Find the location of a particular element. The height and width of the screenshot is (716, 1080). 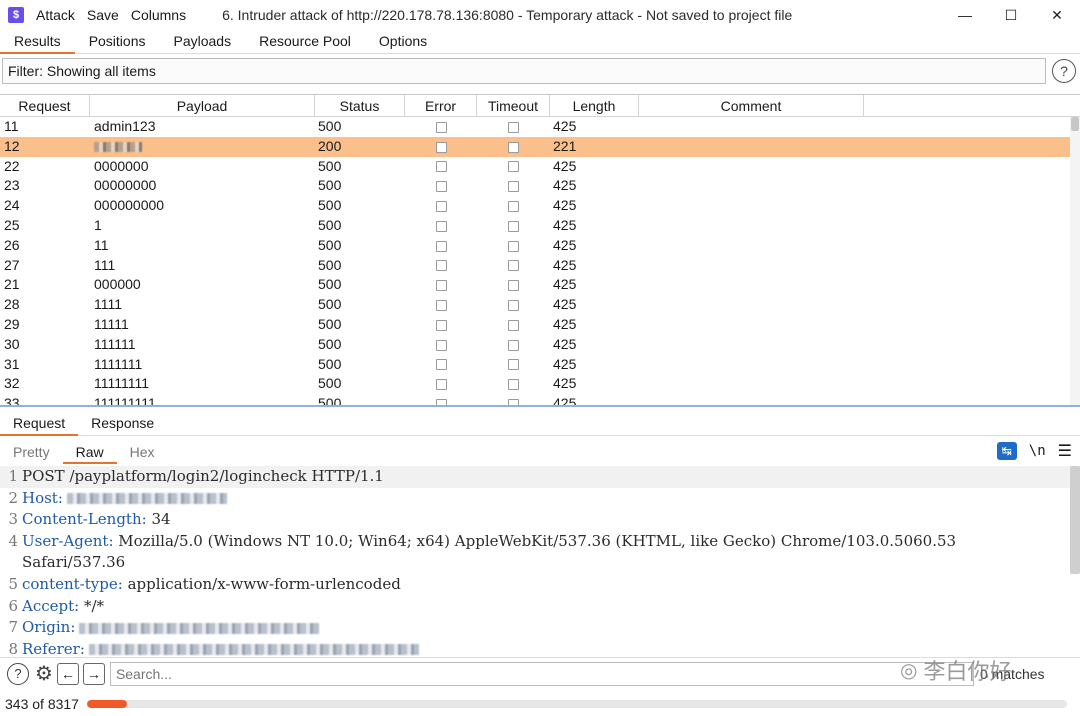

table-row: 27 111 500 425 is located at coordinates (540, 266).